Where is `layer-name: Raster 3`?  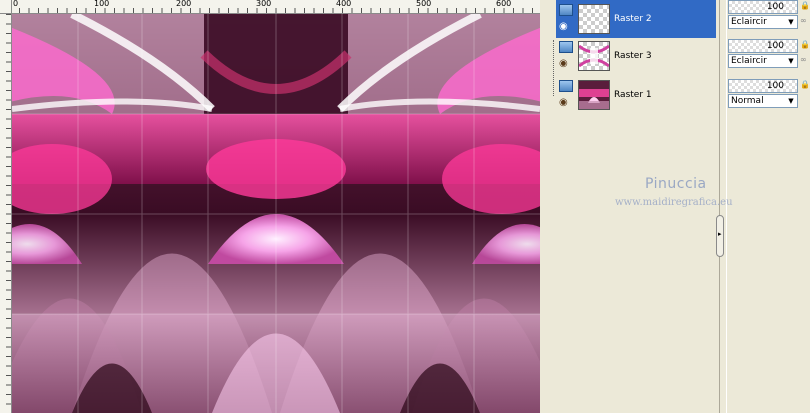
layer-name: Raster 3 is located at coordinates (633, 56).